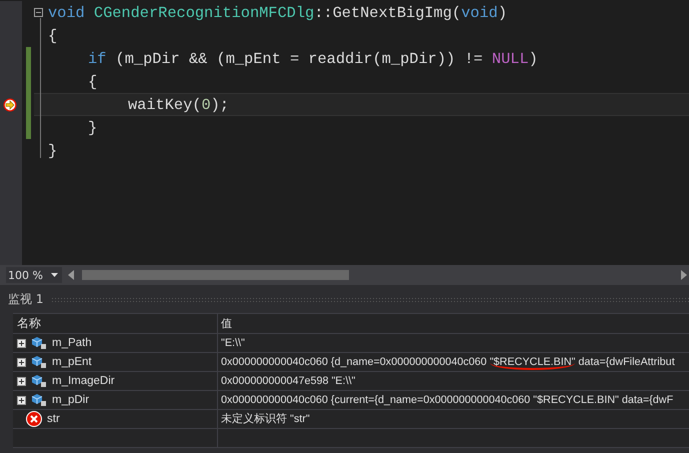  Describe the element at coordinates (178, 105) in the screenshot. I see `code-line: waitKey(0);` at that location.